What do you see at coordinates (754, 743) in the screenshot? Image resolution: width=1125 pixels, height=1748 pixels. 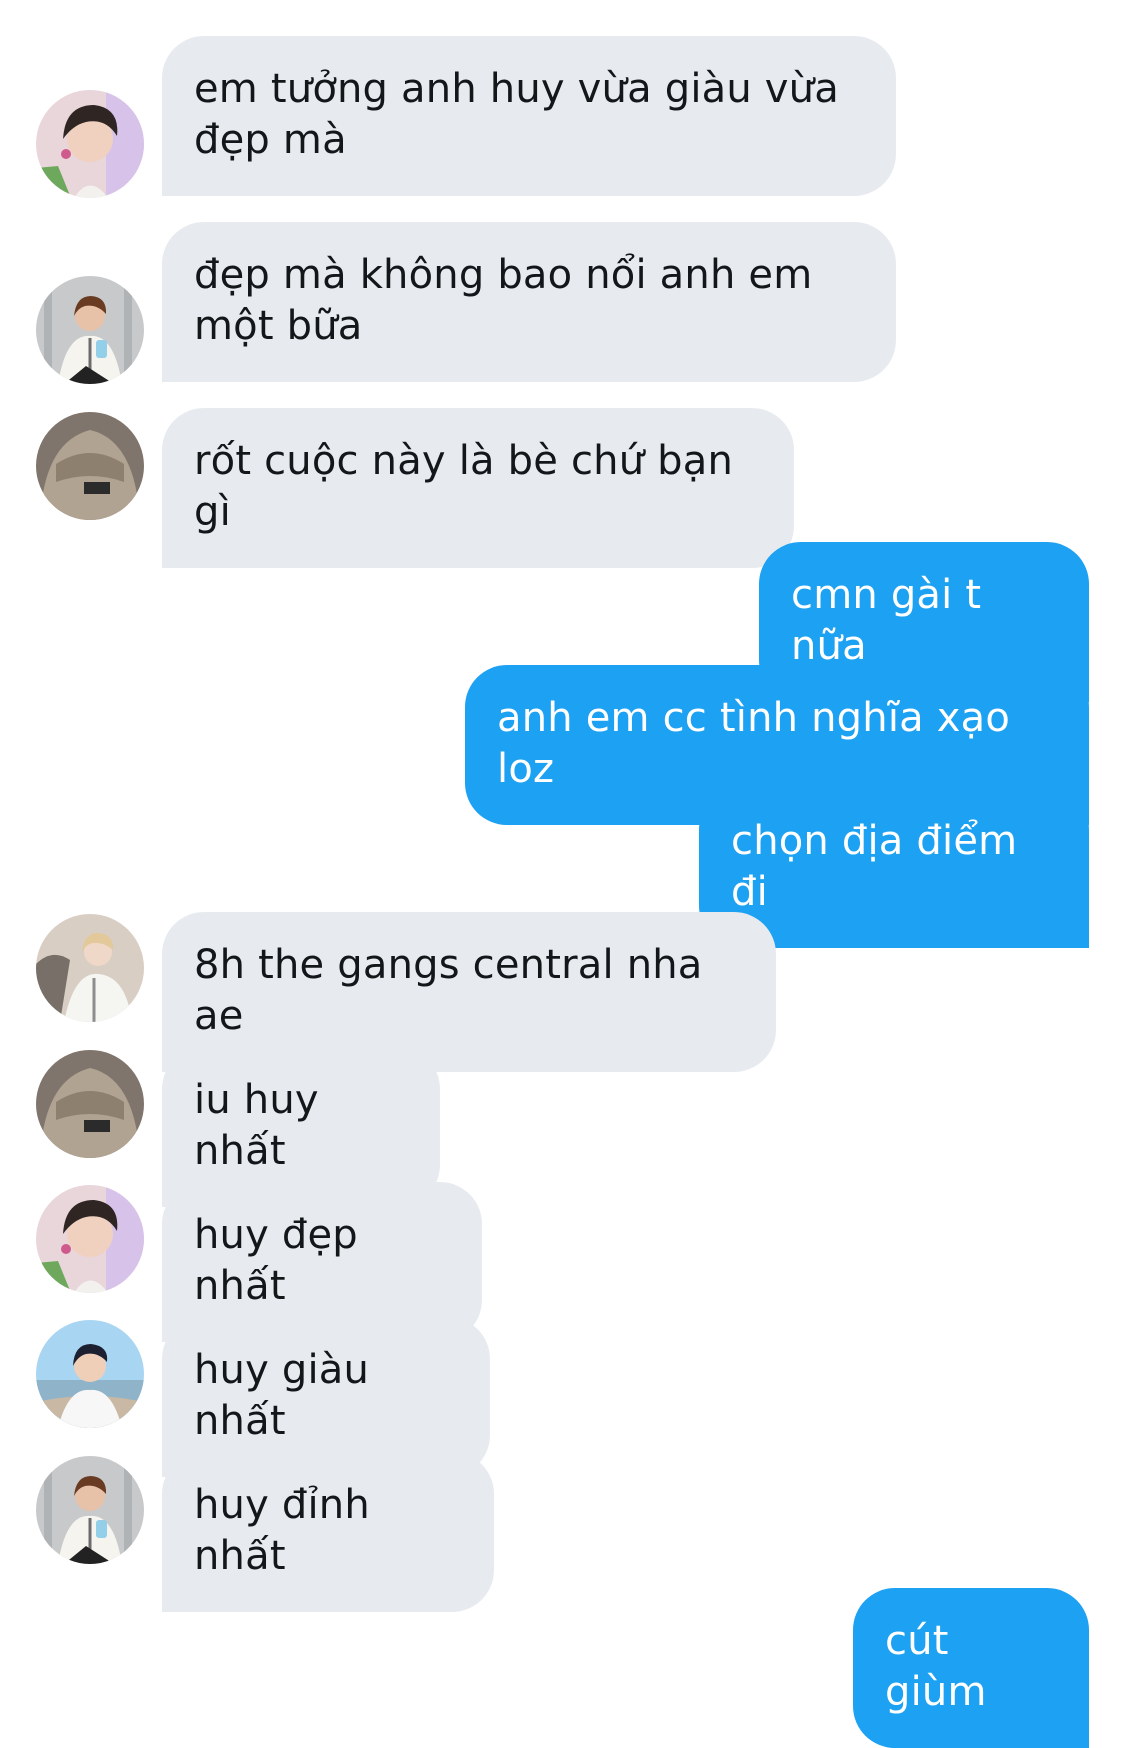 I see `message-text: anh em cc tình nghĩa xạo loz` at bounding box center [754, 743].